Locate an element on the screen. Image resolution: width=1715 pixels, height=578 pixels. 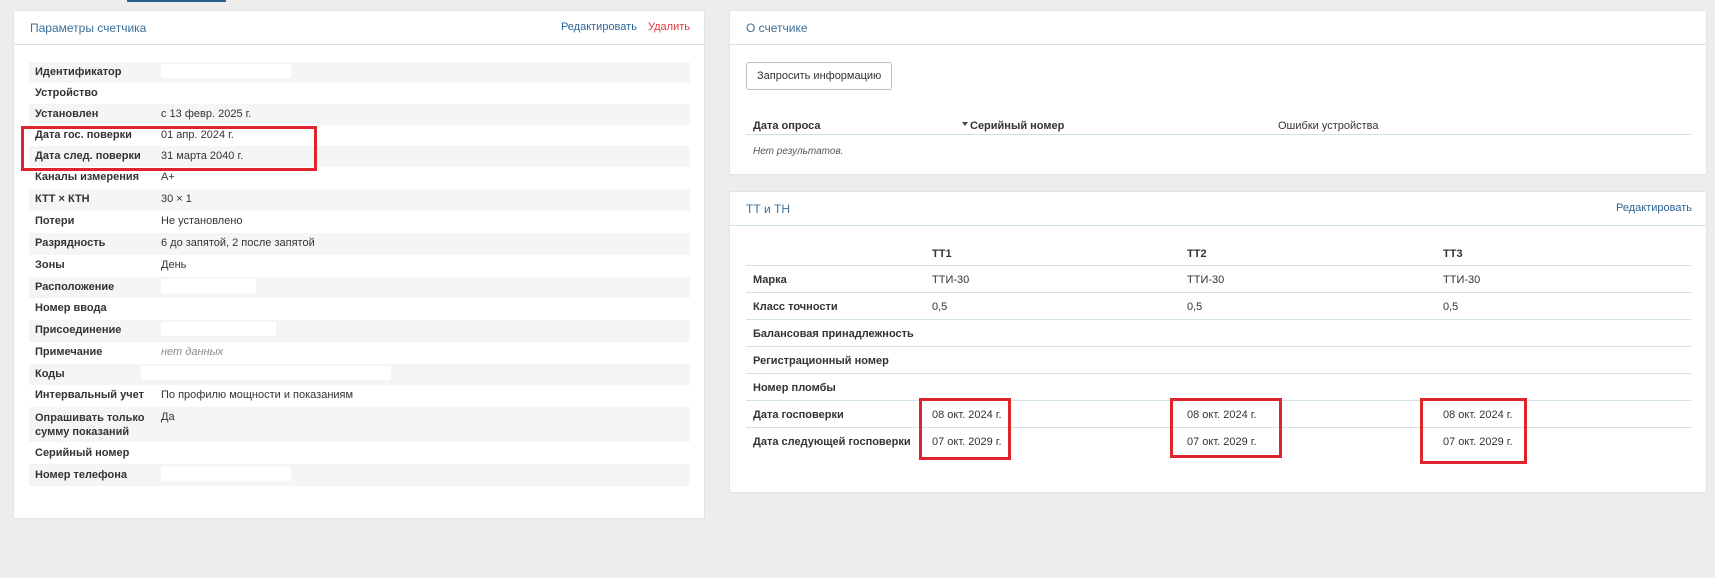
param-row: Опрашивать только сумму показаний Да is located at coordinates (359, 424).